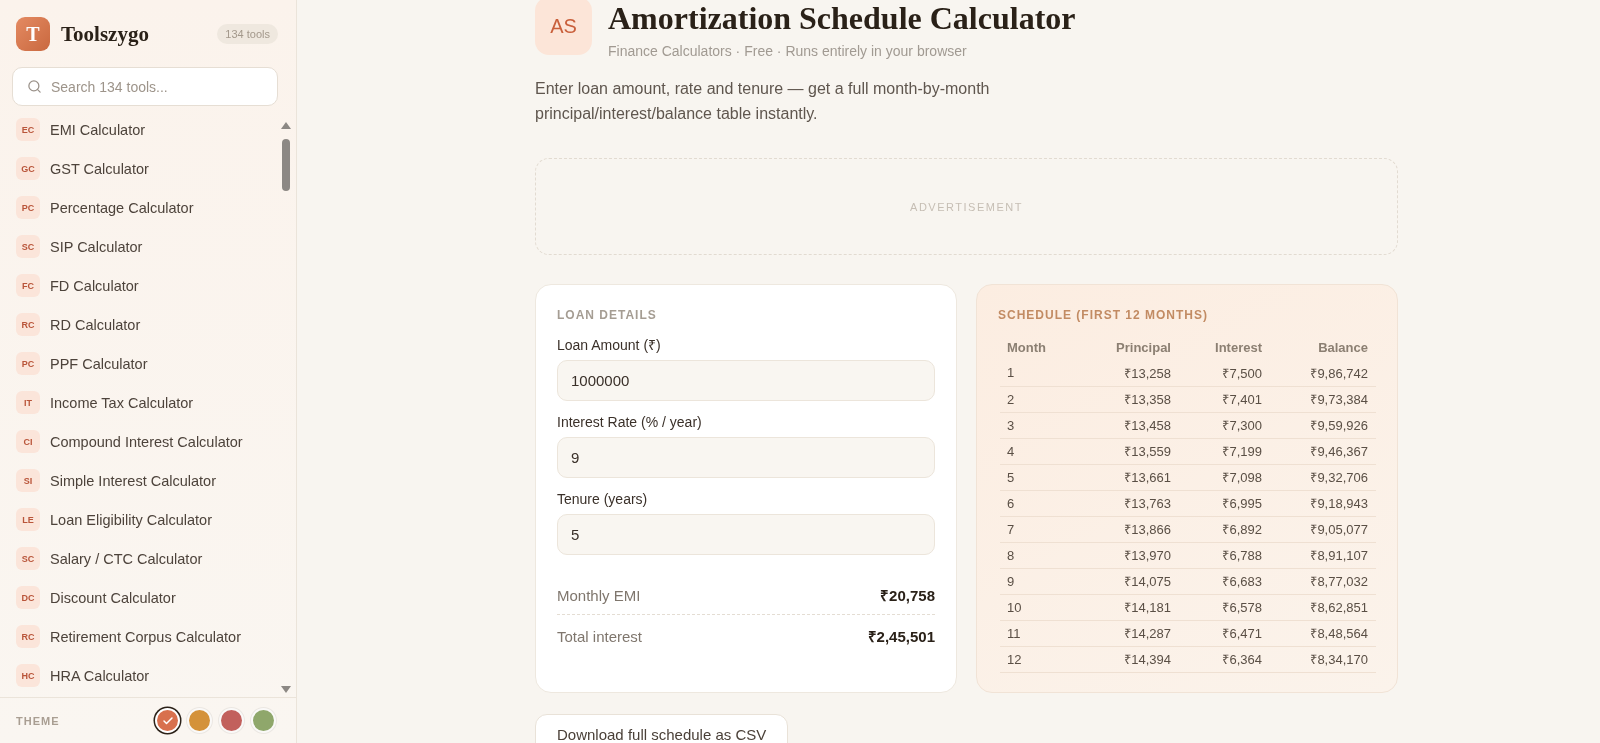 The height and width of the screenshot is (743, 1600). What do you see at coordinates (1129, 607) in the screenshot?
I see `table-cell: ₹14,181` at bounding box center [1129, 607].